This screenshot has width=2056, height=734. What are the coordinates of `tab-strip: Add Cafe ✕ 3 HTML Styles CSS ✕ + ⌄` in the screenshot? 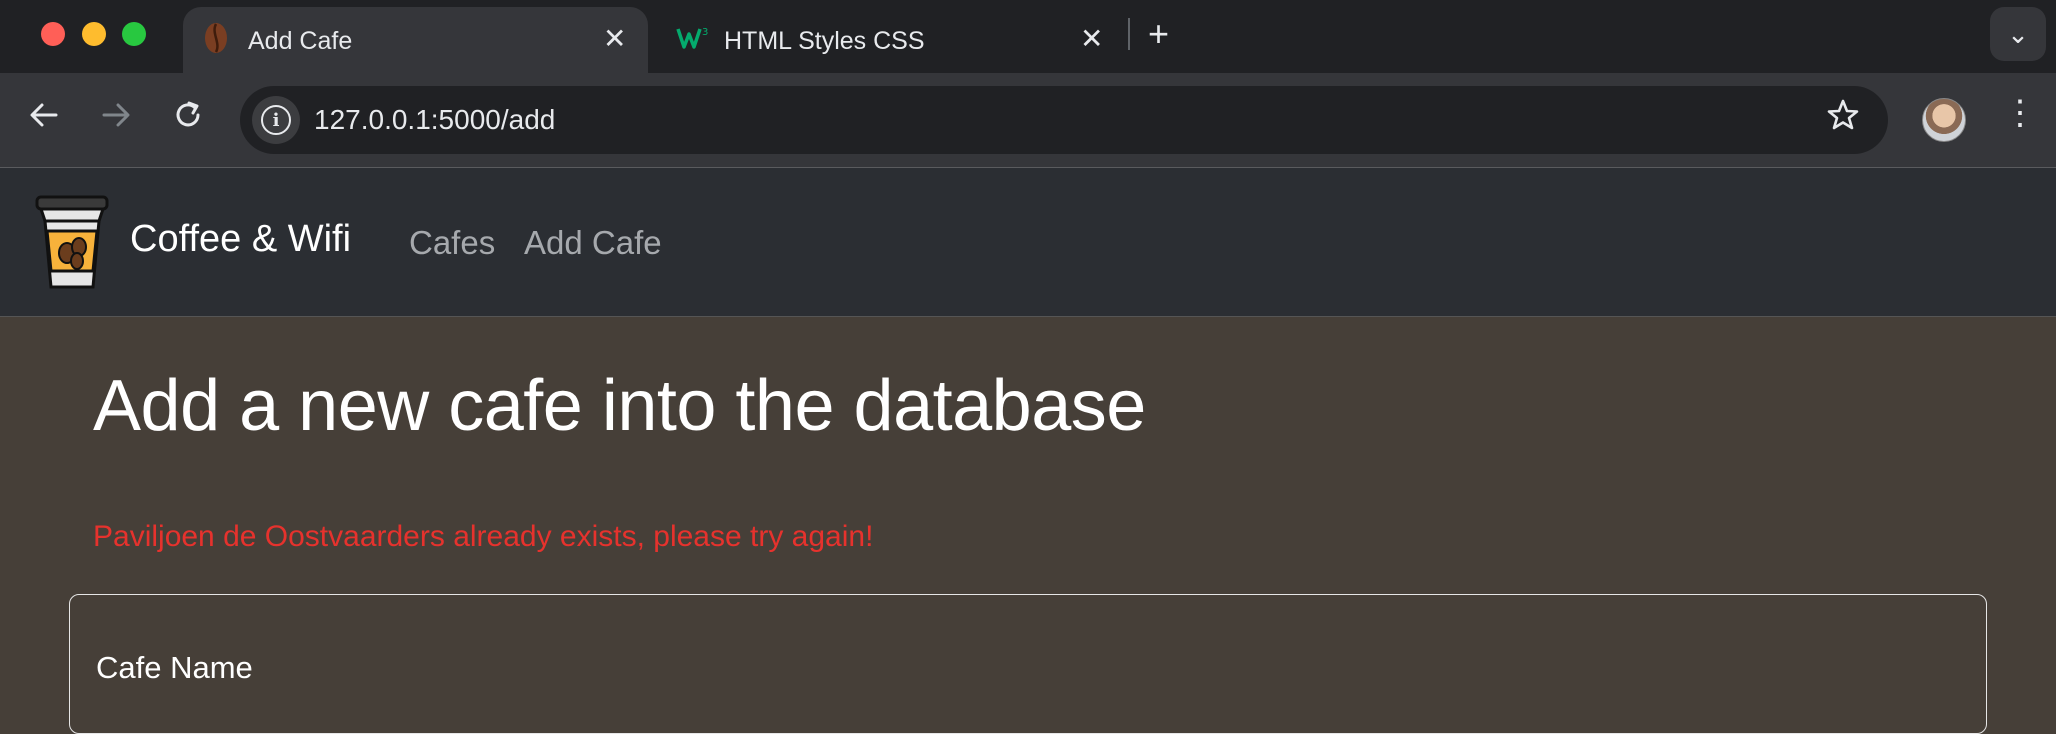 It's located at (1028, 36).